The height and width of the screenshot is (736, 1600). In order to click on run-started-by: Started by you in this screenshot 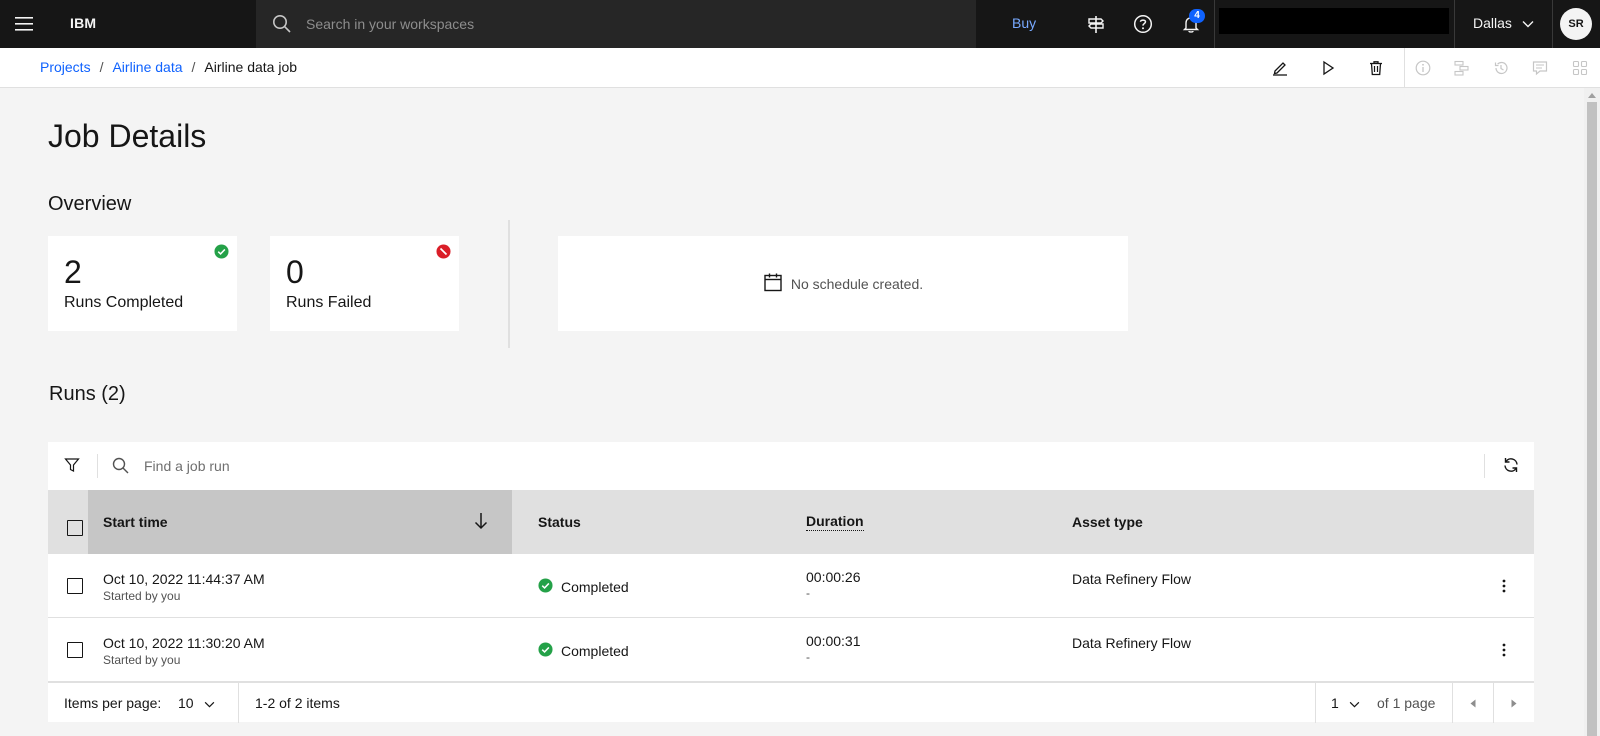, I will do `click(142, 660)`.